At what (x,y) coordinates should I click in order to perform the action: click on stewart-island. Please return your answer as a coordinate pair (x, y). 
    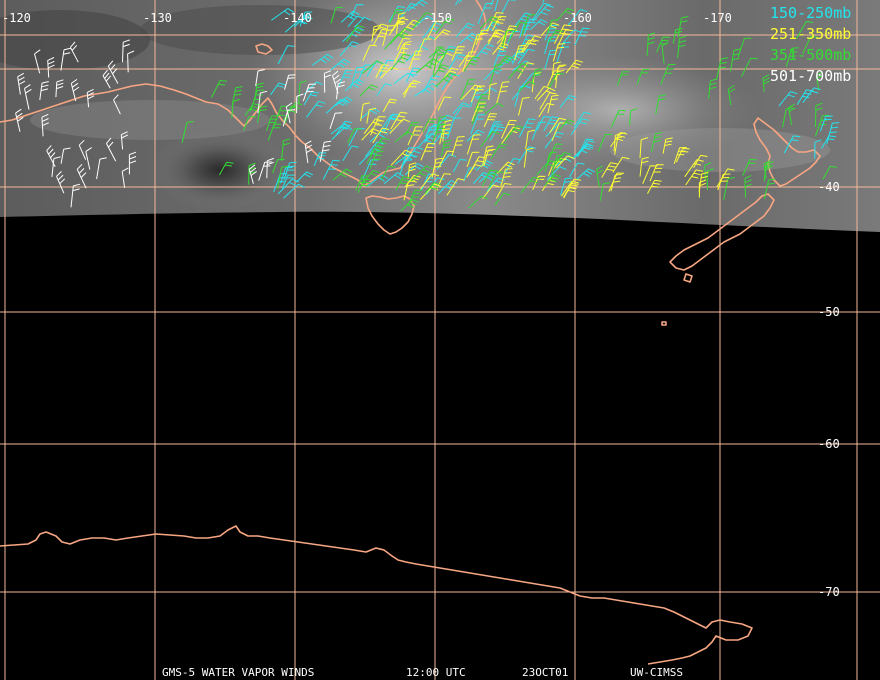
    Looking at the image, I should click on (688, 278).